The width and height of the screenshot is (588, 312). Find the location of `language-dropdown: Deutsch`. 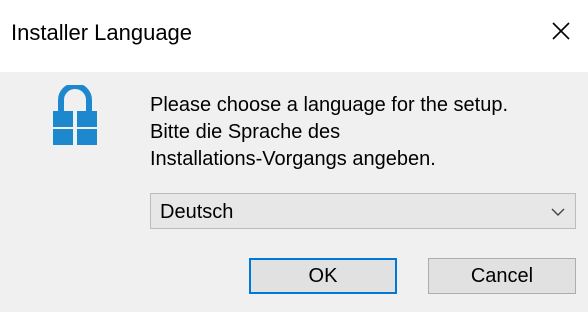

language-dropdown: Deutsch is located at coordinates (363, 211).